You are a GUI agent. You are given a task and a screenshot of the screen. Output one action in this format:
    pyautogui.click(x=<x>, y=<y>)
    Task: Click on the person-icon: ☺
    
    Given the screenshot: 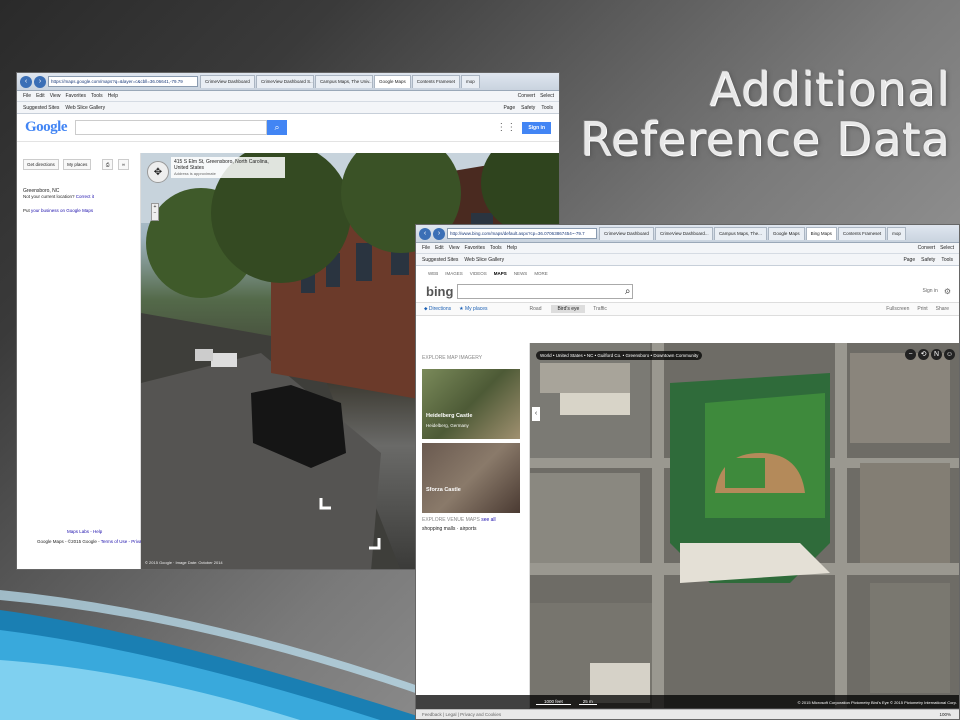 What is the action you would take?
    pyautogui.click(x=949, y=354)
    